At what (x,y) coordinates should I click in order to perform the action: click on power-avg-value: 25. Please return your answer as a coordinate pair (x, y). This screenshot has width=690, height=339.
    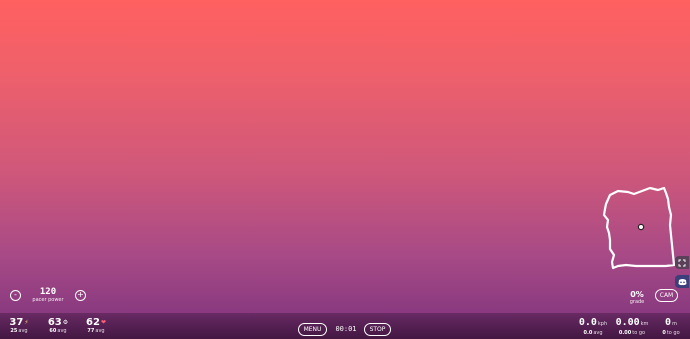
    Looking at the image, I should click on (14, 331).